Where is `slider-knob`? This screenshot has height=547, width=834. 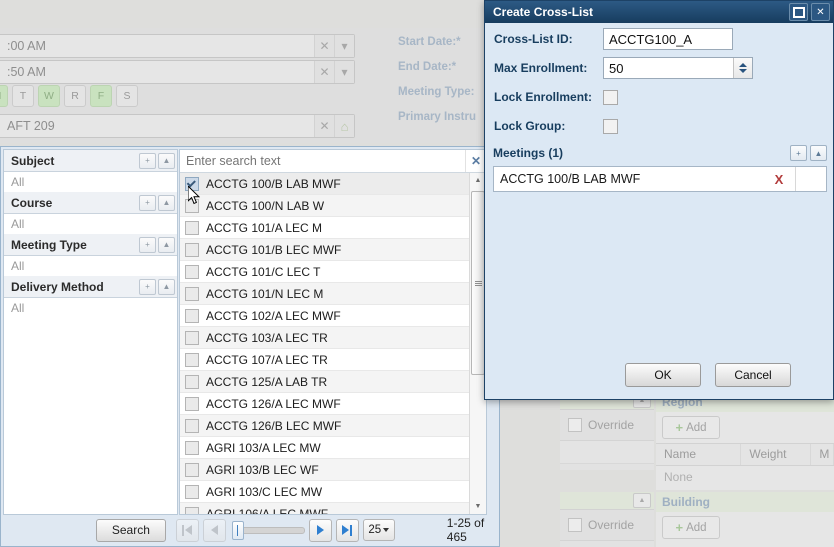 slider-knob is located at coordinates (237, 530).